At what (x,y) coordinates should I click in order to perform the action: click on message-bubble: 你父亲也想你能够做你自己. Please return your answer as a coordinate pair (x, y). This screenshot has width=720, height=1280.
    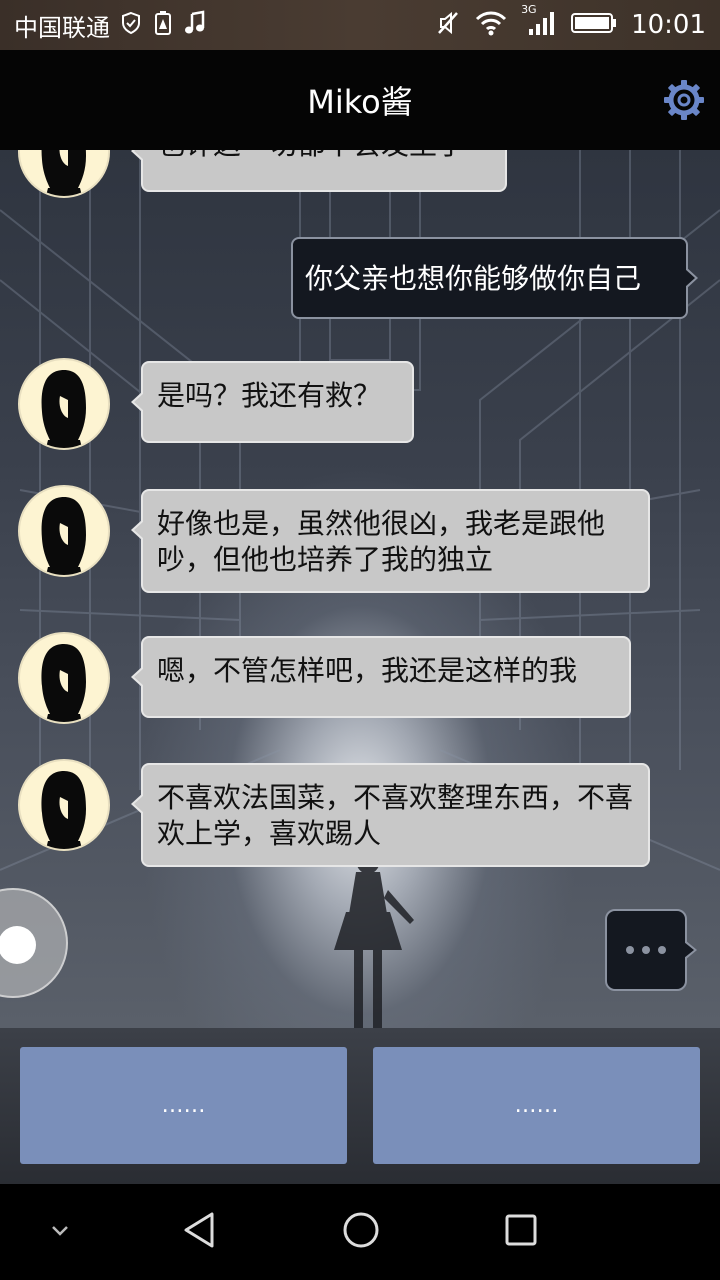
    Looking at the image, I should click on (494, 278).